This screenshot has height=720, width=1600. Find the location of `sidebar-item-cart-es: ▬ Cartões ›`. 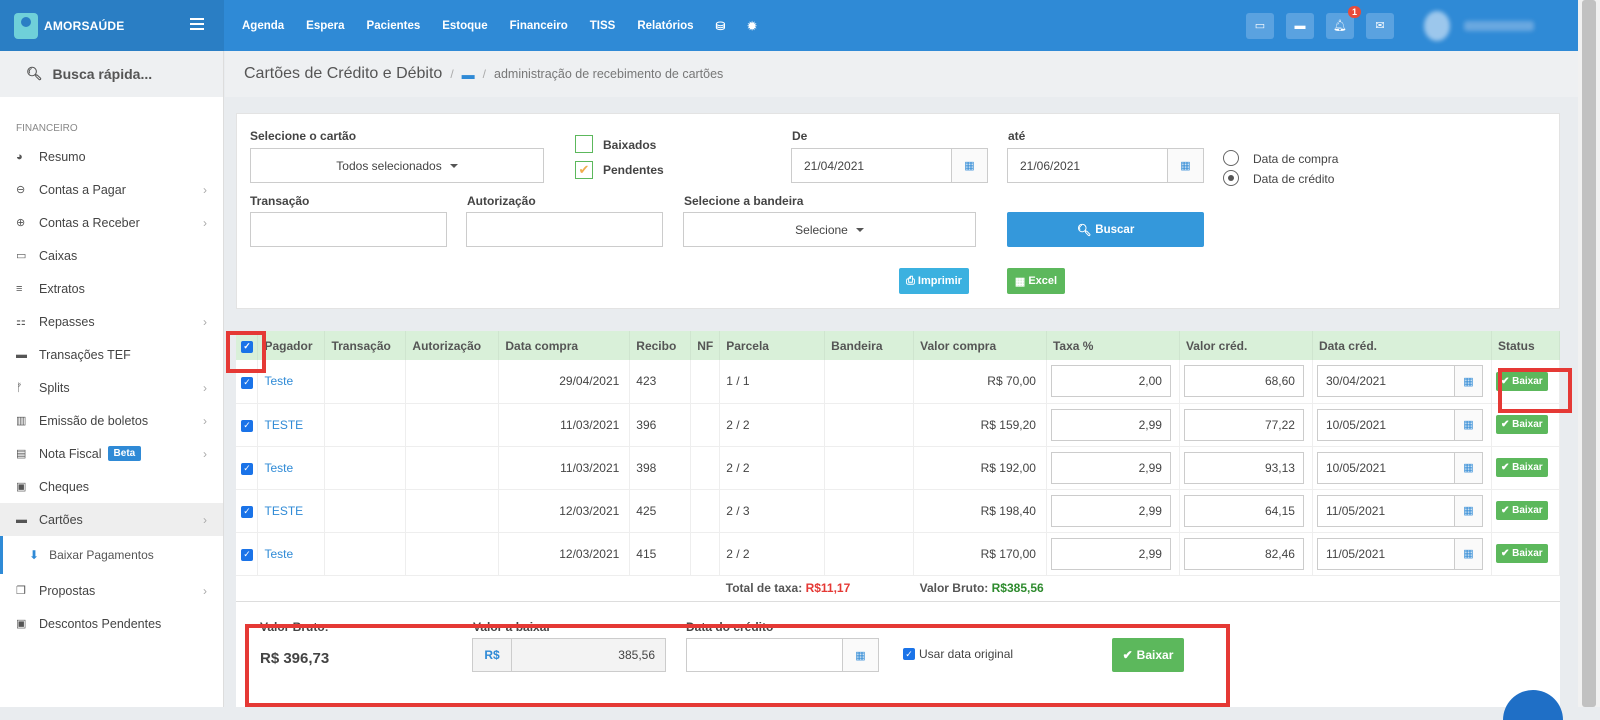

sidebar-item-cart-es: ▬ Cartões › is located at coordinates (111, 519).